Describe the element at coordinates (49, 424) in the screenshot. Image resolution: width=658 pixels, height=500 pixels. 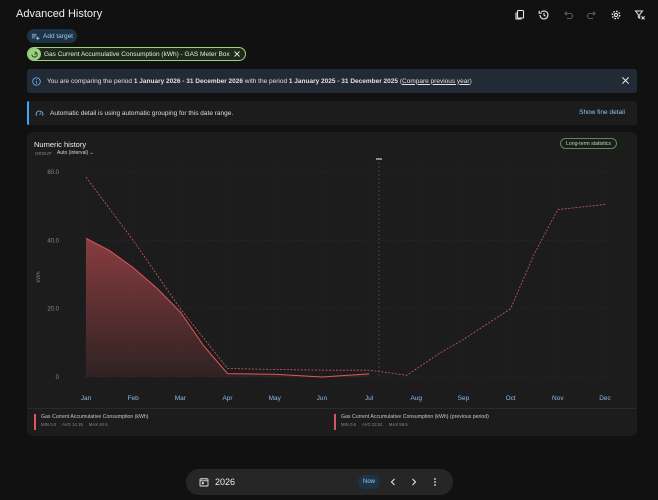
I see `legend-min: MIN 0.0` at that location.